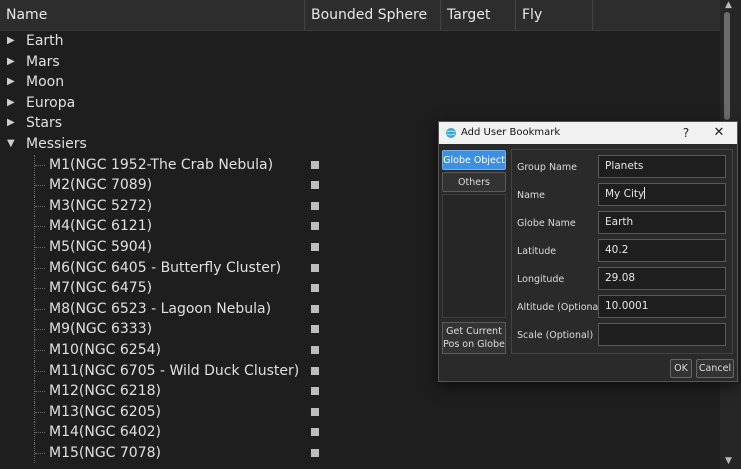 The height and width of the screenshot is (469, 741). What do you see at coordinates (105, 411) in the screenshot?
I see `tree-item-label: M13(NGC 6205)` at bounding box center [105, 411].